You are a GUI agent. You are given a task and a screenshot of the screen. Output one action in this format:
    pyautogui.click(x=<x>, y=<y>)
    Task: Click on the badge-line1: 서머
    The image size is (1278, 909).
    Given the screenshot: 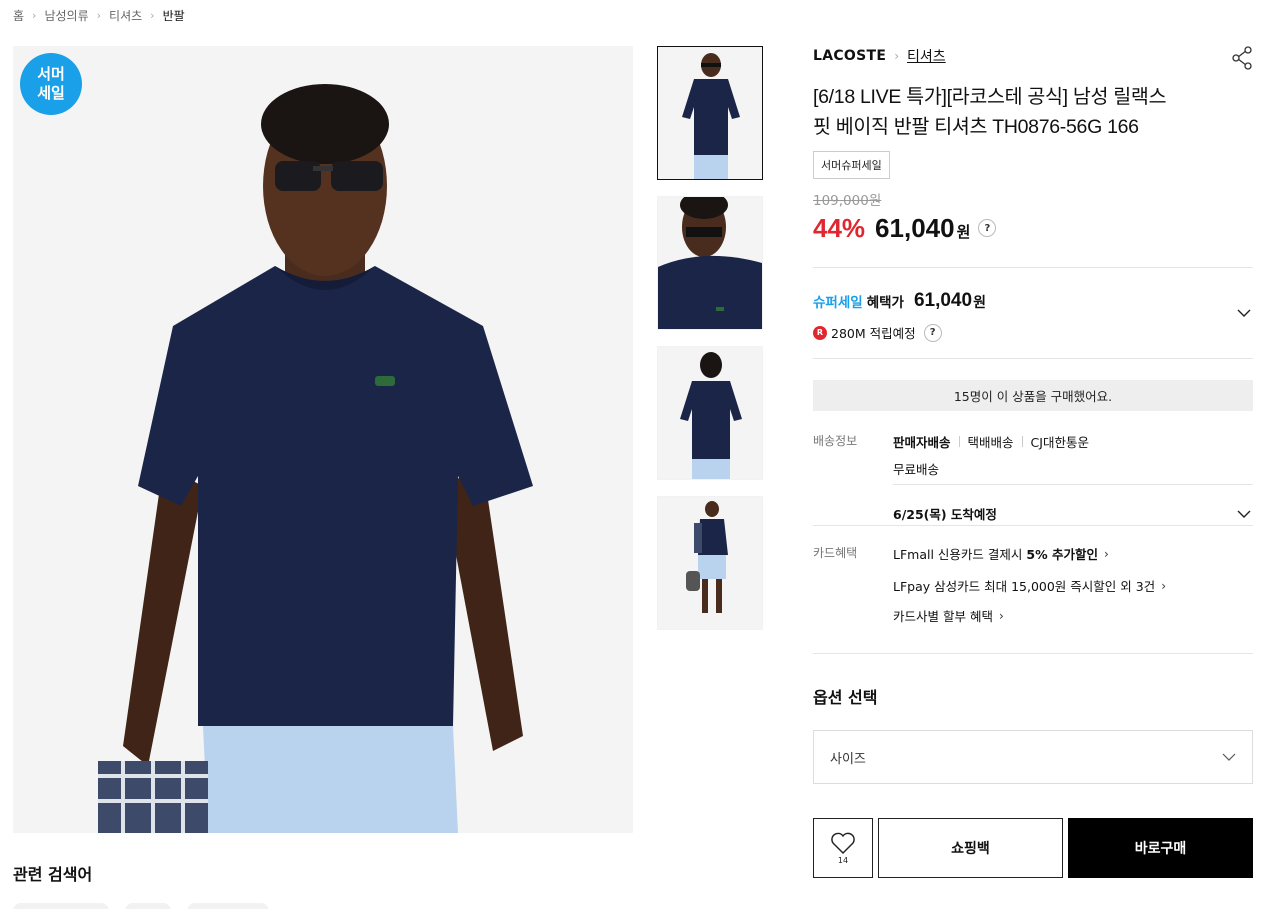 What is the action you would take?
    pyautogui.click(x=51, y=74)
    